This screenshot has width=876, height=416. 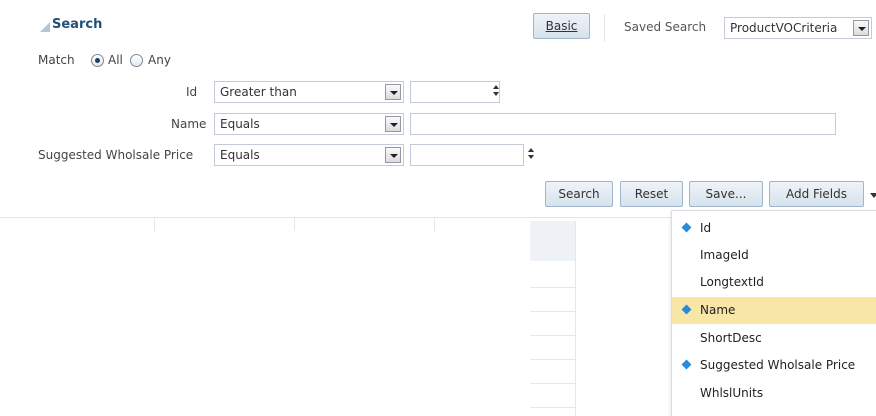 What do you see at coordinates (455, 92) in the screenshot?
I see `id-value-input` at bounding box center [455, 92].